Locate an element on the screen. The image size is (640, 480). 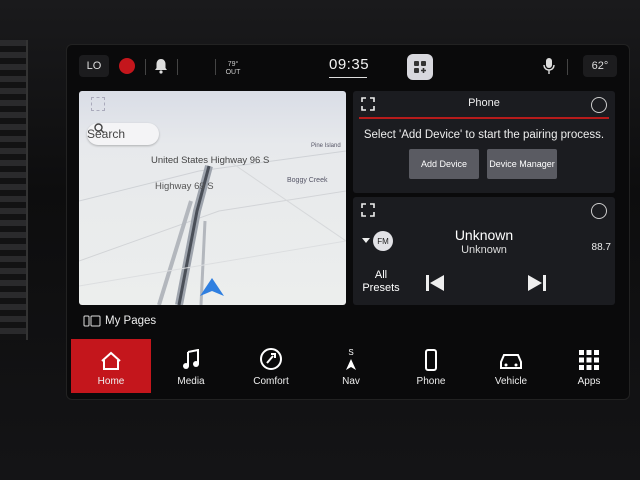
home-icon is located at coordinates (111, 360).